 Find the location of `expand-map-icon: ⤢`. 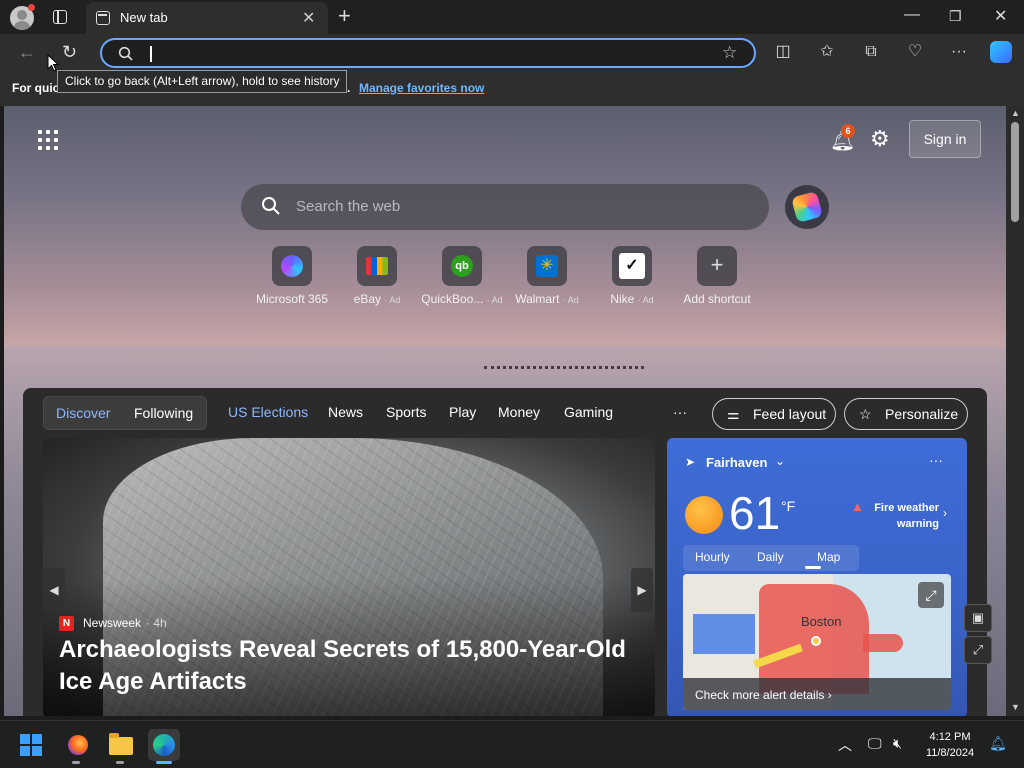

expand-map-icon: ⤢ is located at coordinates (931, 595).